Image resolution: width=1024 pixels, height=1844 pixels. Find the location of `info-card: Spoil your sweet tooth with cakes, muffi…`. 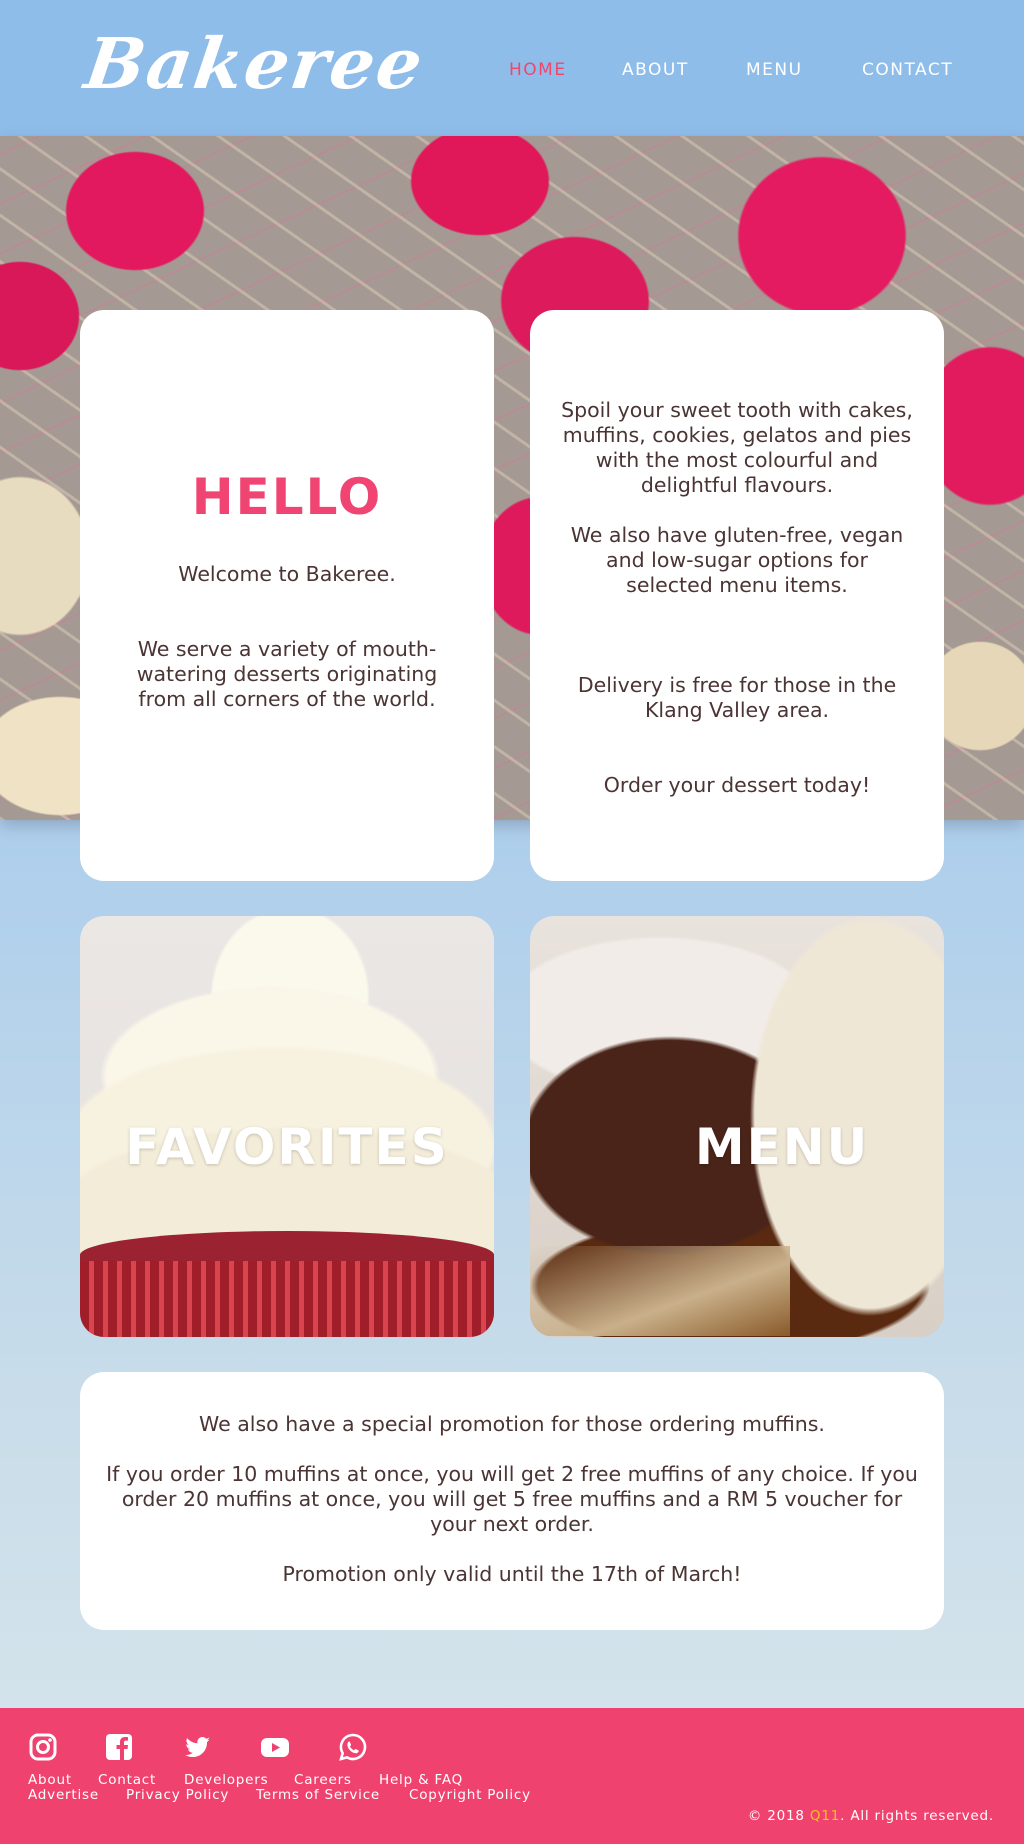

info-card: Spoil your sweet tooth with cakes, muffi… is located at coordinates (737, 595).